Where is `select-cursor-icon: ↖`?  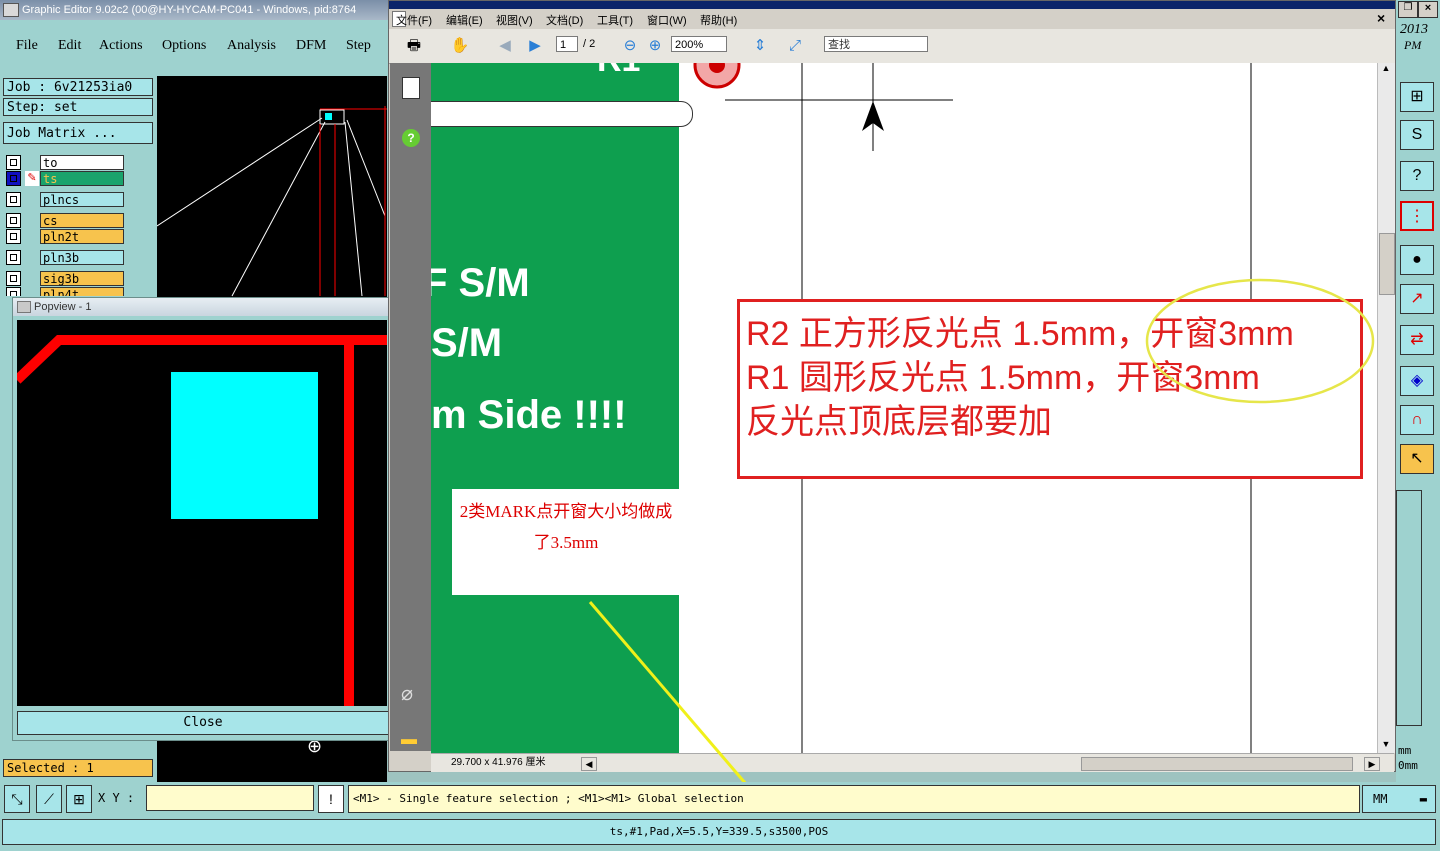 select-cursor-icon: ↖ is located at coordinates (1417, 459).